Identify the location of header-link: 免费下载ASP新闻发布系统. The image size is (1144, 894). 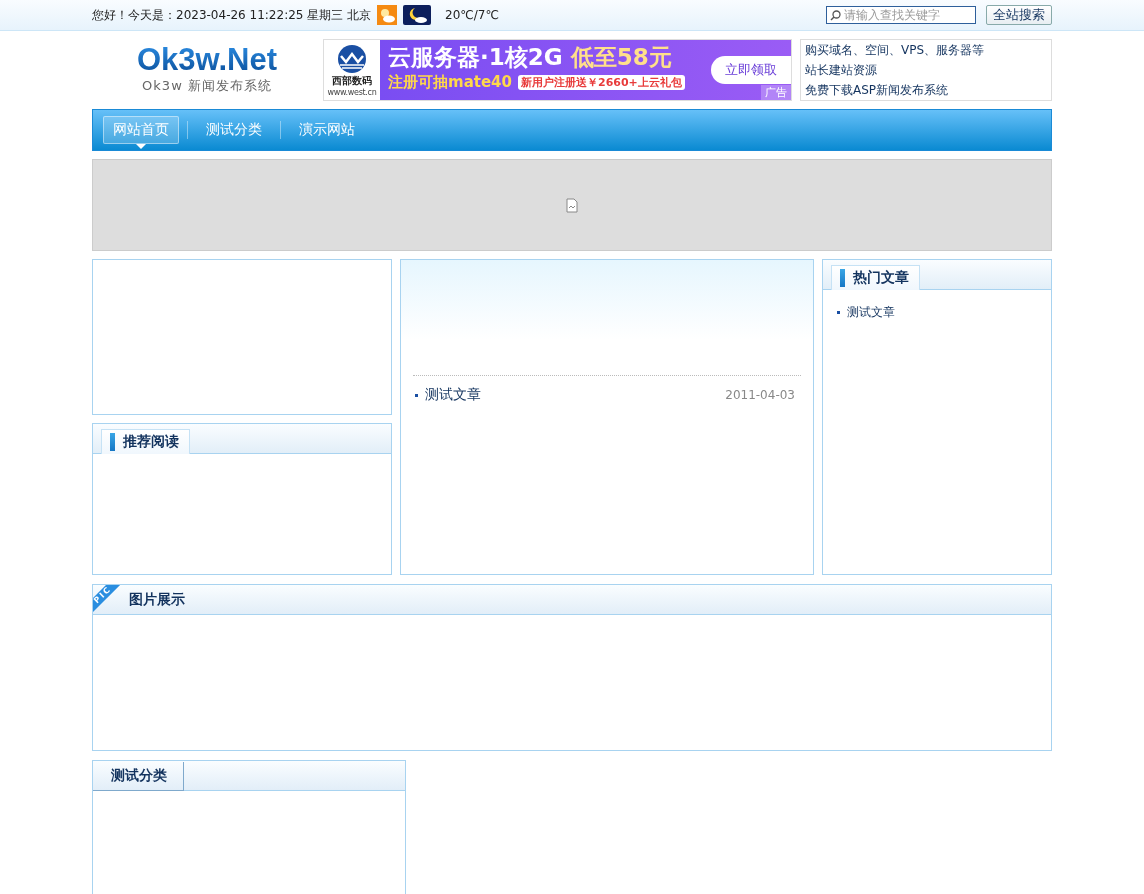
(928, 90).